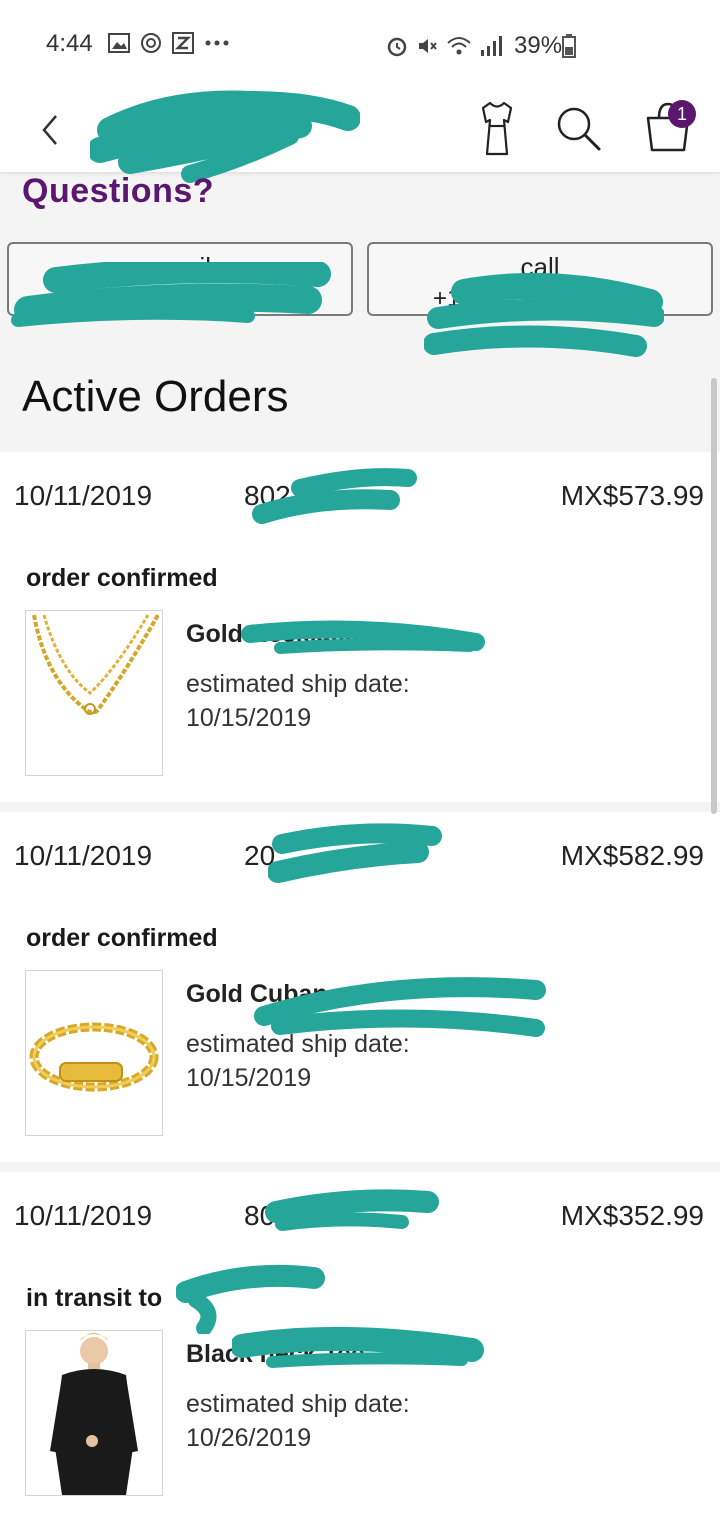 This screenshot has height=1522, width=720. What do you see at coordinates (428, 46) in the screenshot?
I see `mute-icon` at bounding box center [428, 46].